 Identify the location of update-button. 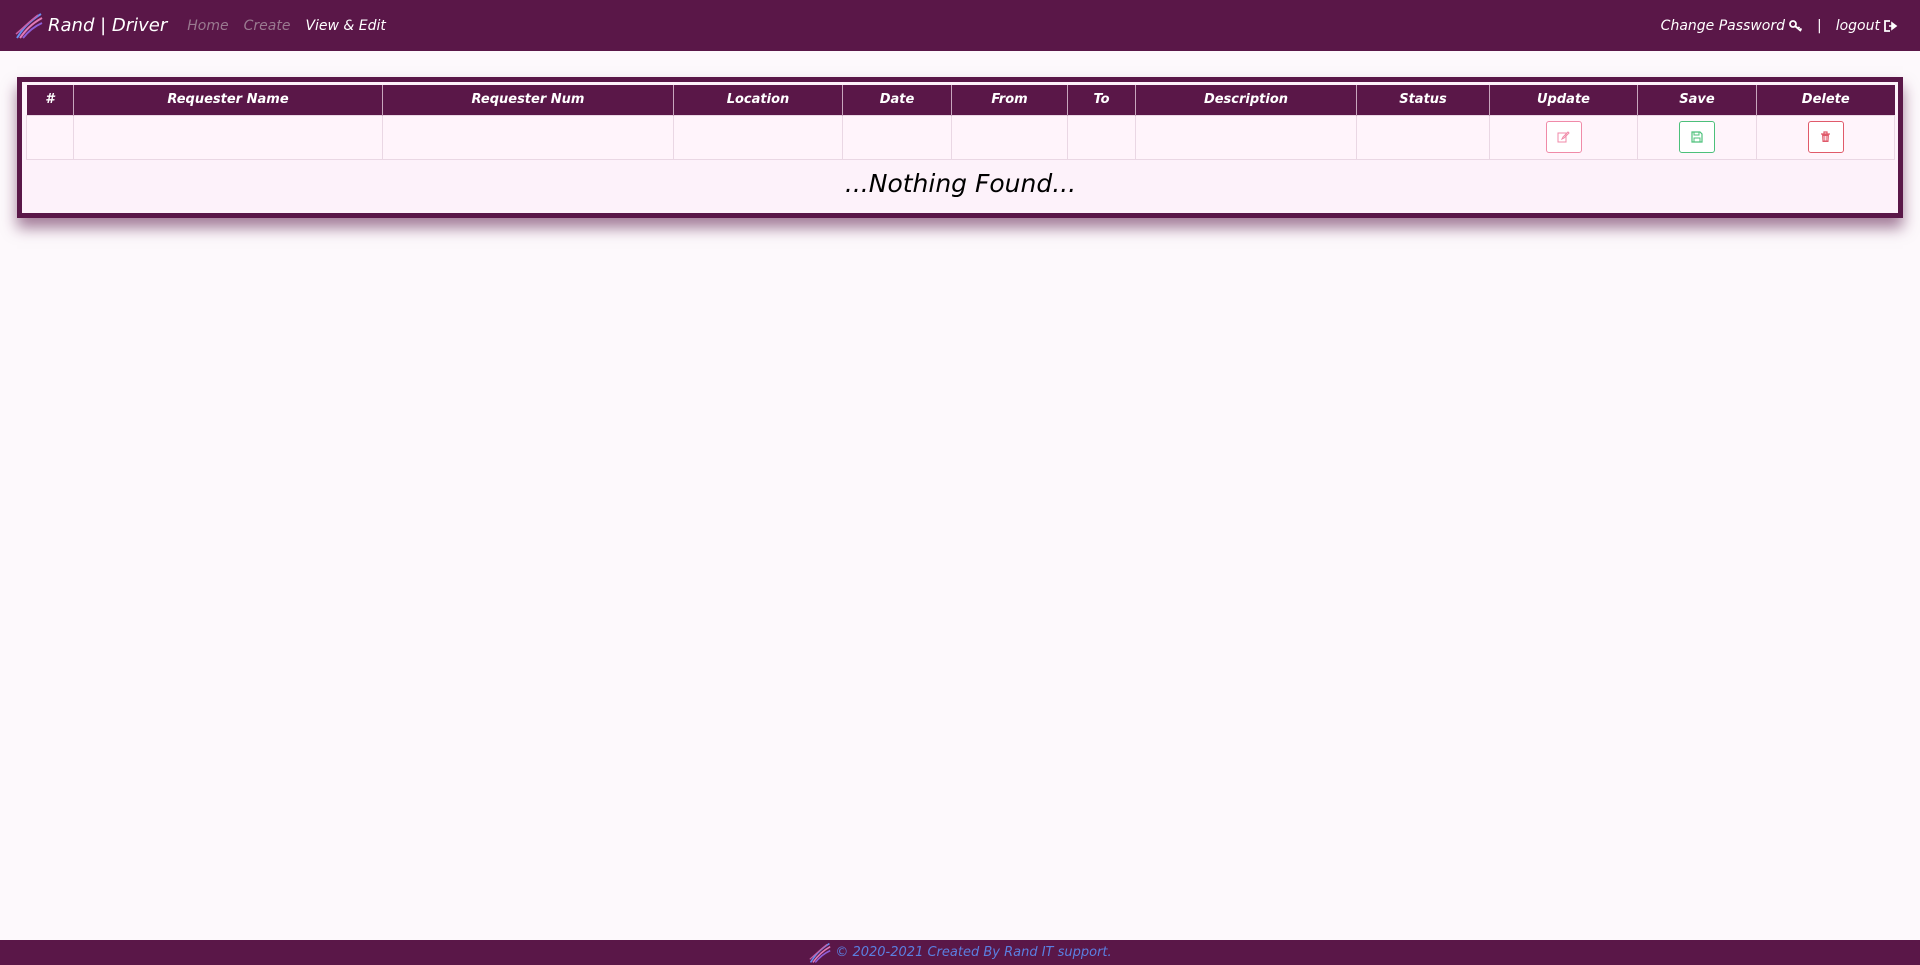
(1563, 137).